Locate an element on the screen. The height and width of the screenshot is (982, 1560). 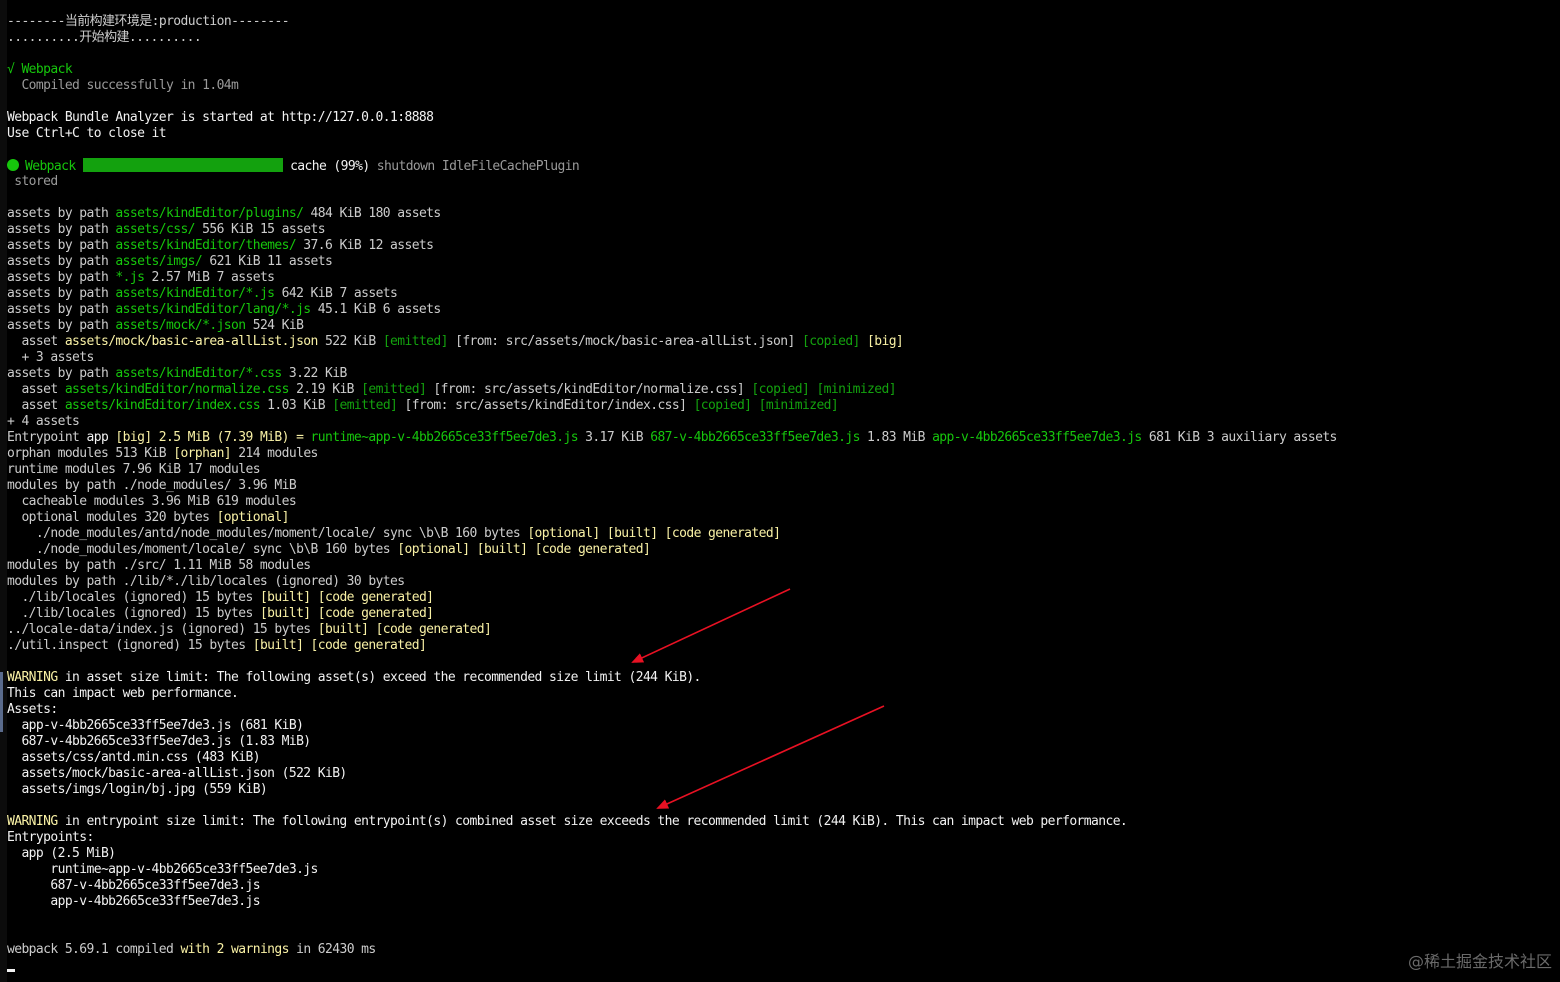
watermark: @稀土掘金技术社区 is located at coordinates (1479, 961).